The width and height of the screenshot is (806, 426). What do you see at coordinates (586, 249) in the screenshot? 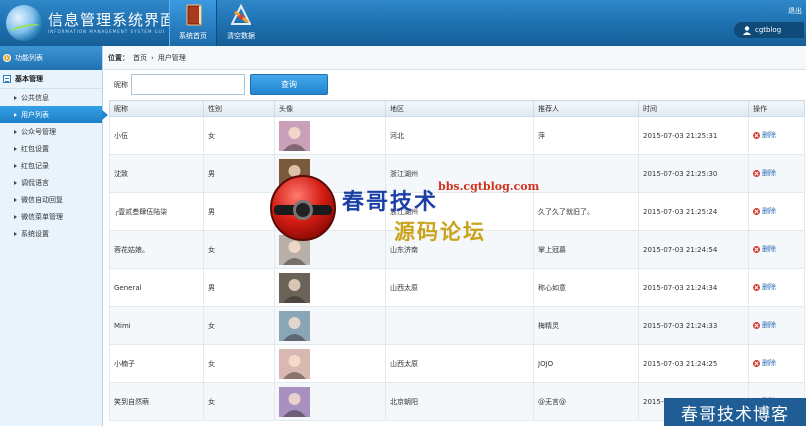
I see `cell-referrer: 掌上冠慕` at bounding box center [586, 249].